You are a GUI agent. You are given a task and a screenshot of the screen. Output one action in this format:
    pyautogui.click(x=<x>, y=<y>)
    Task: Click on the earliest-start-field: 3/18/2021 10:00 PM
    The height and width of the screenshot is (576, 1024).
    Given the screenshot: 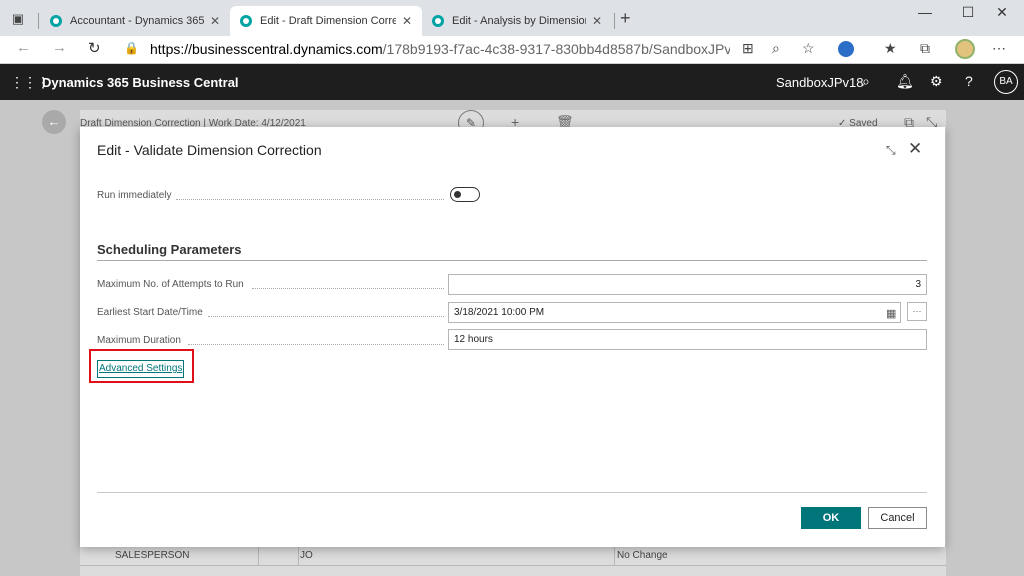 What is the action you would take?
    pyautogui.click(x=674, y=312)
    